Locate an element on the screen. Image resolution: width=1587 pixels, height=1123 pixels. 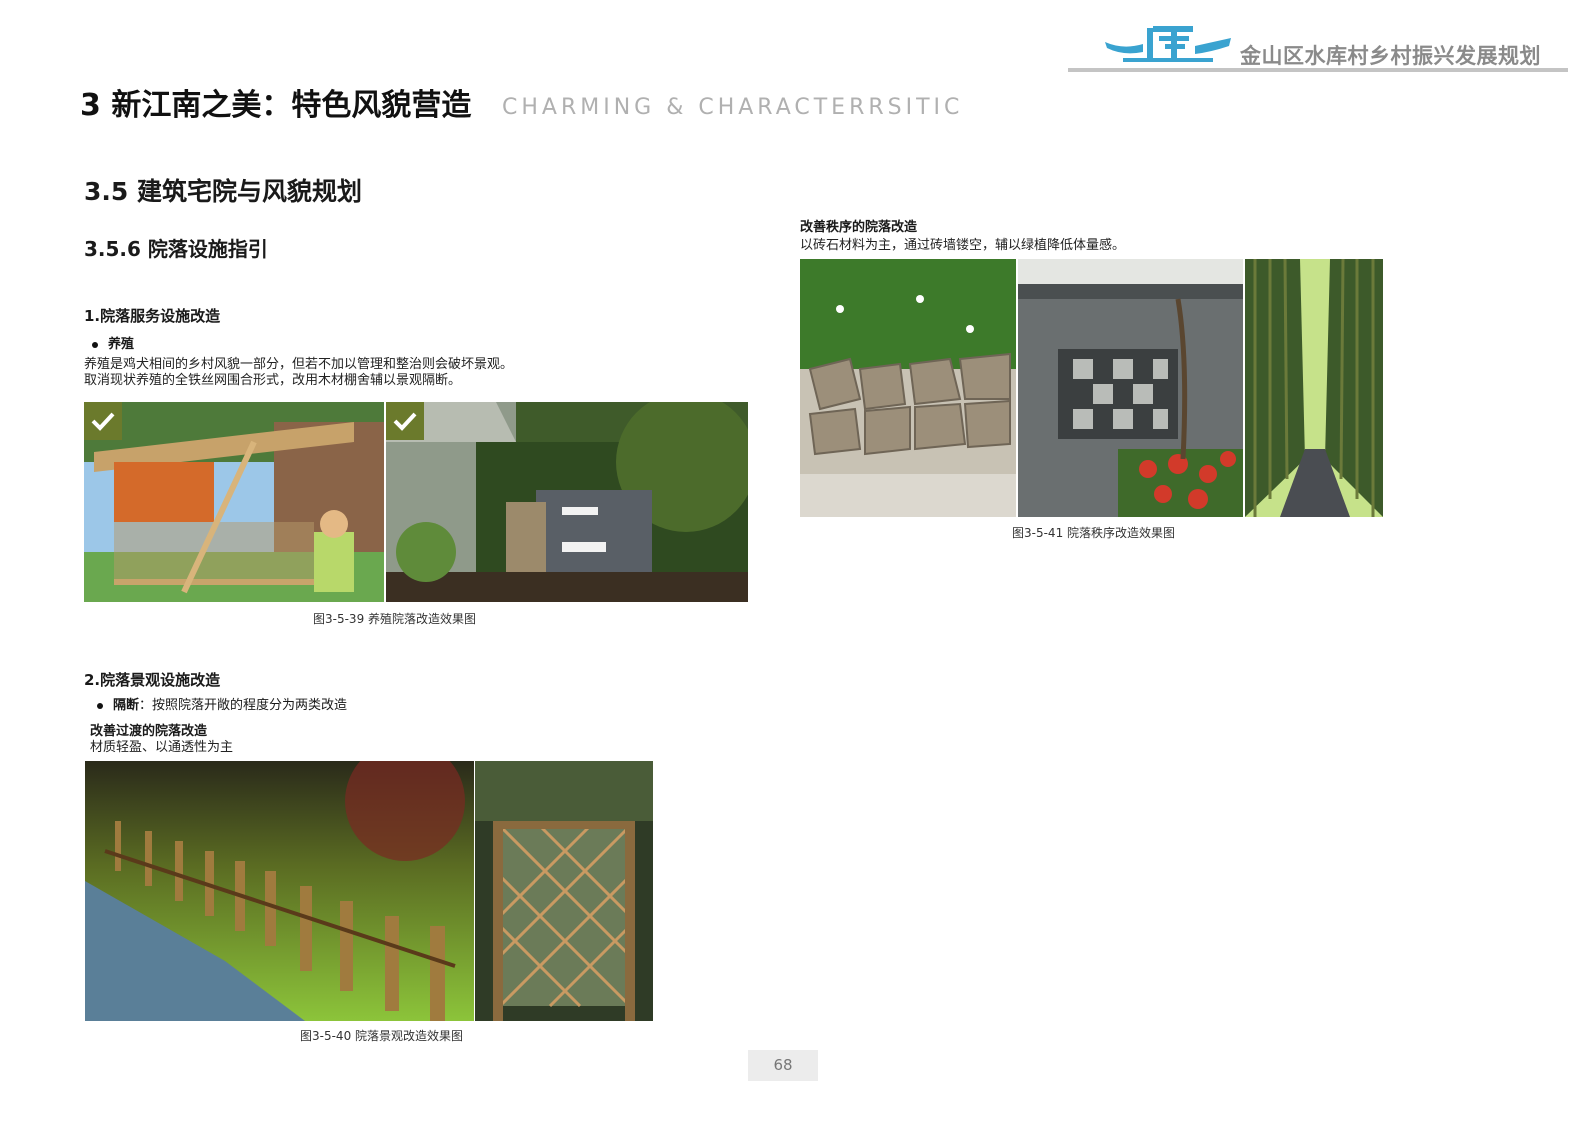
part2-sub-text: 材质轻盈、以通透性为主 is located at coordinates (162, 747).